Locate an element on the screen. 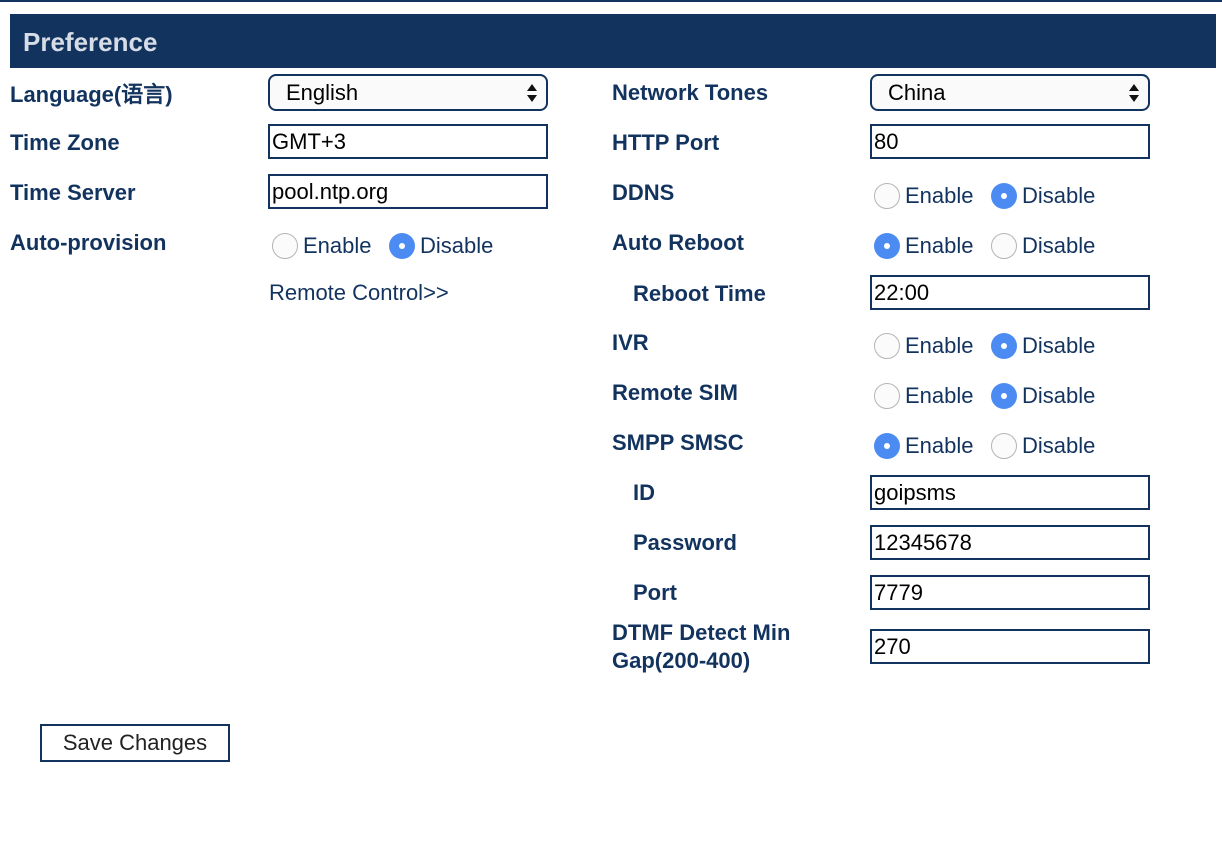  http-port-input is located at coordinates (1010, 141).